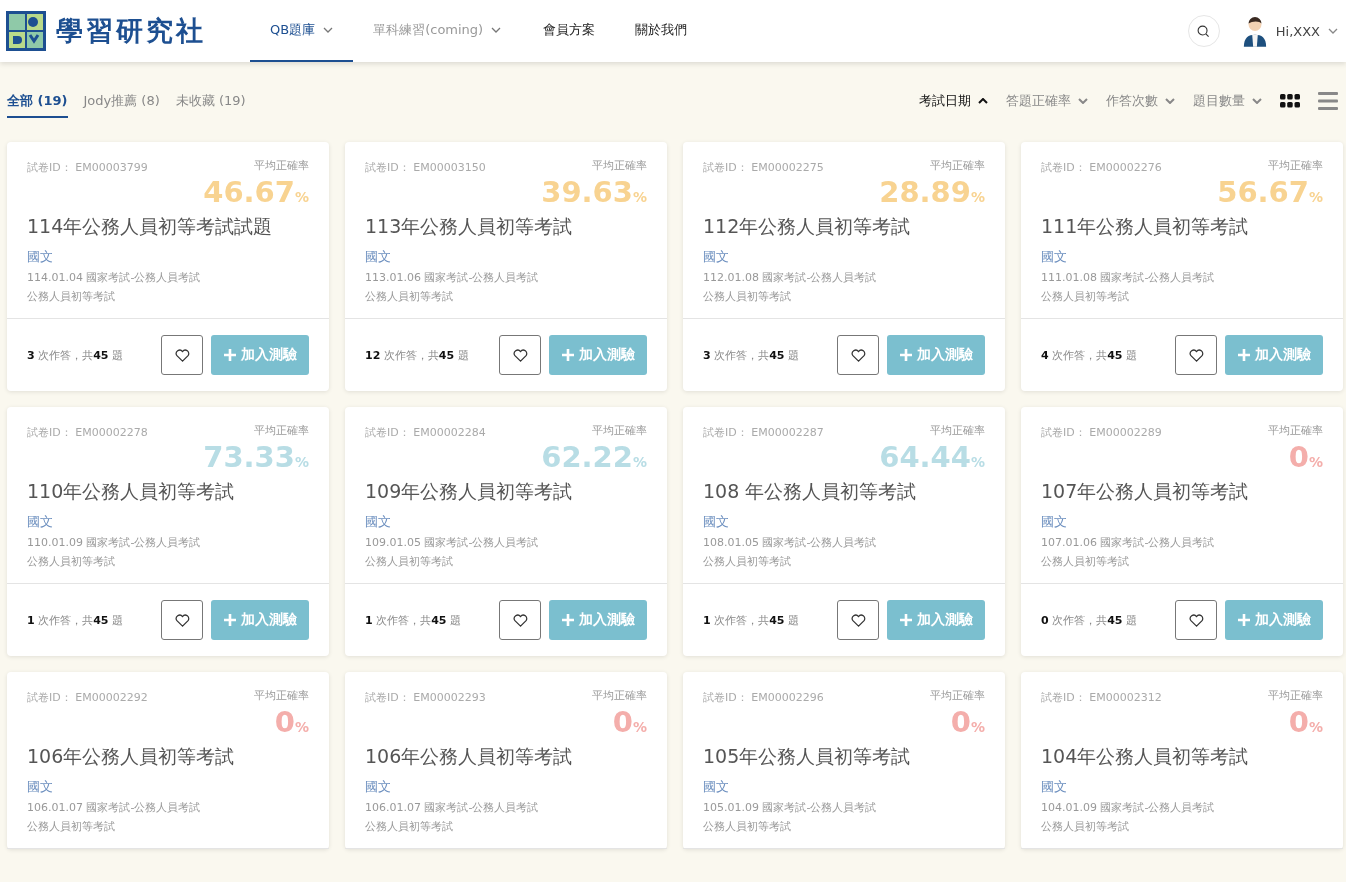  What do you see at coordinates (1128, 807) in the screenshot?
I see `exam-info: 104.01.09 國家考試-公務人員考試` at bounding box center [1128, 807].